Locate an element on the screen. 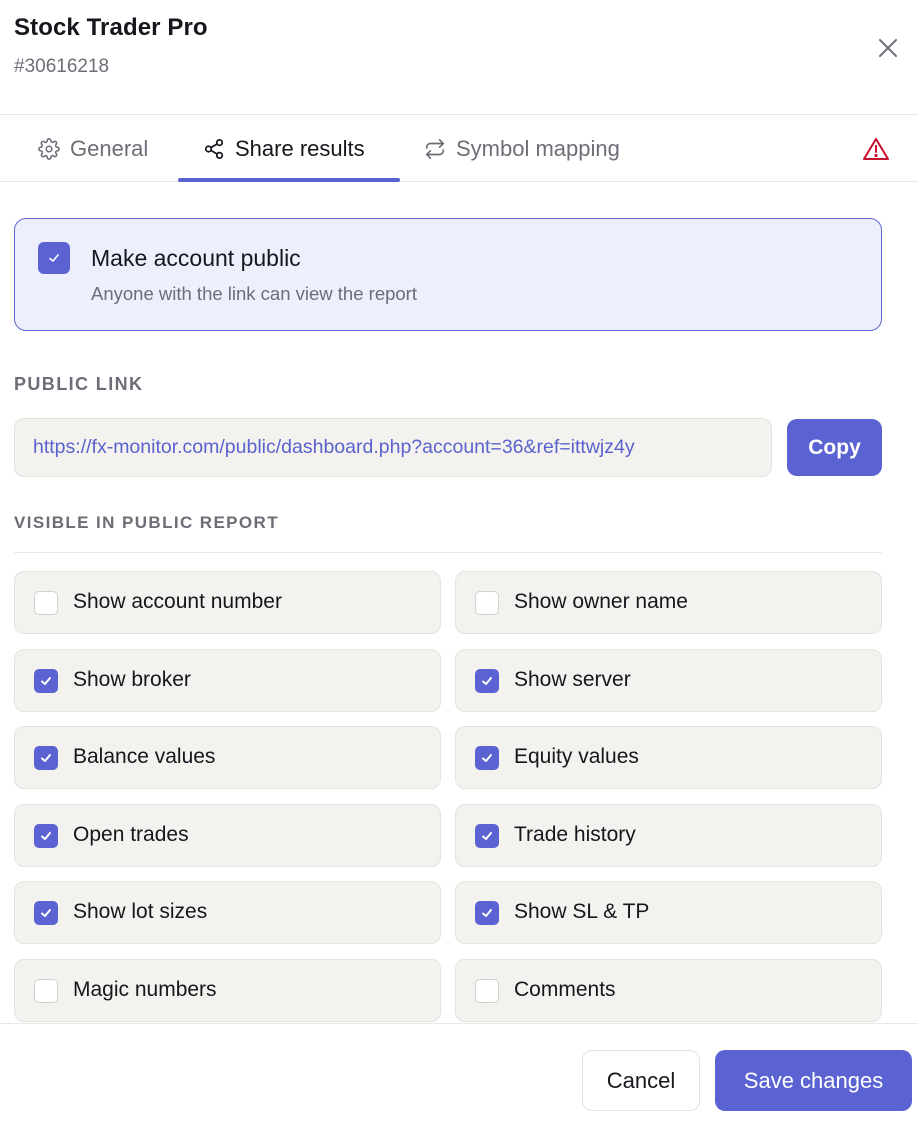 Image resolution: width=918 pixels, height=1125 pixels. option-show-lot-sizes: Show lot sizes is located at coordinates (227, 912).